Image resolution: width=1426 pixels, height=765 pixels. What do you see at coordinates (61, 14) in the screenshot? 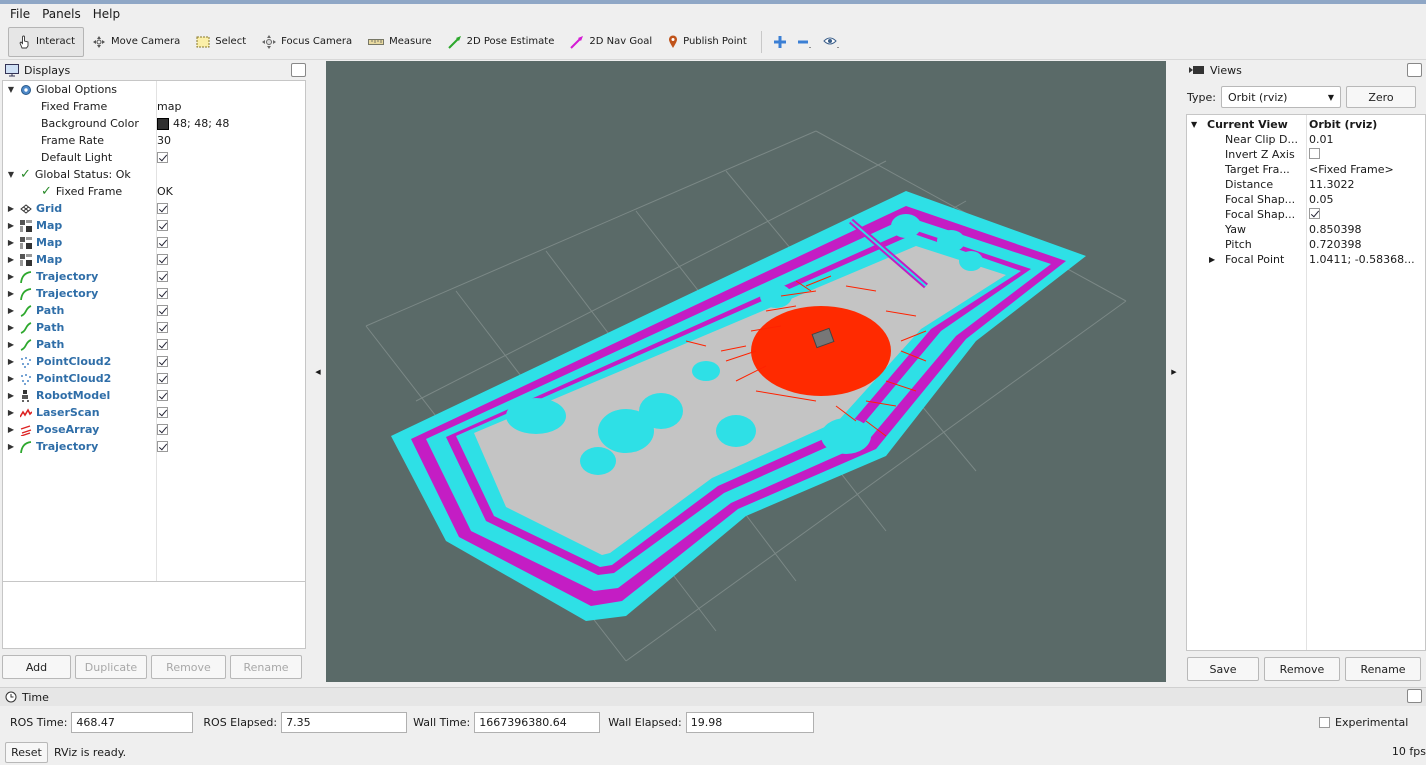
I see `menu-panels: Panels` at bounding box center [61, 14].